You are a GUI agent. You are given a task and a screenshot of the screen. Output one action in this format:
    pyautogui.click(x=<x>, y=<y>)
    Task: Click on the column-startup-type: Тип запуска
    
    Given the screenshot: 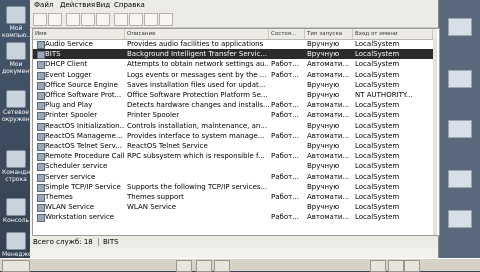 What is the action you would take?
    pyautogui.click(x=329, y=34)
    